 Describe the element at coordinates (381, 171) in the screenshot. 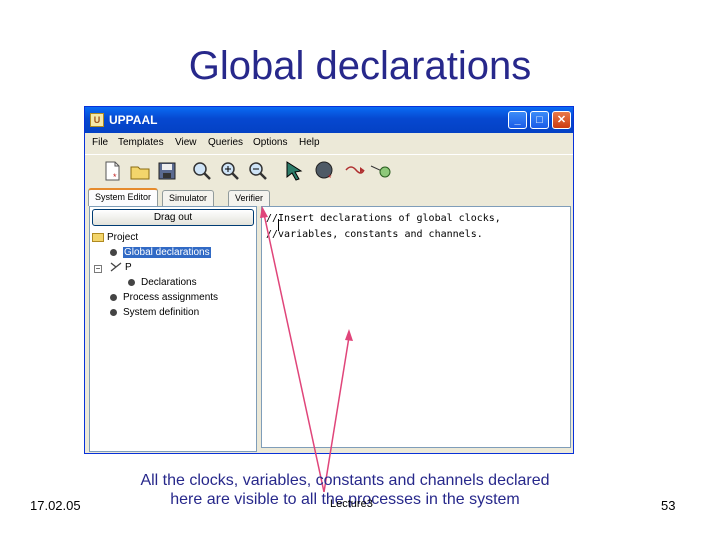

I see `add-nail-icon` at that location.